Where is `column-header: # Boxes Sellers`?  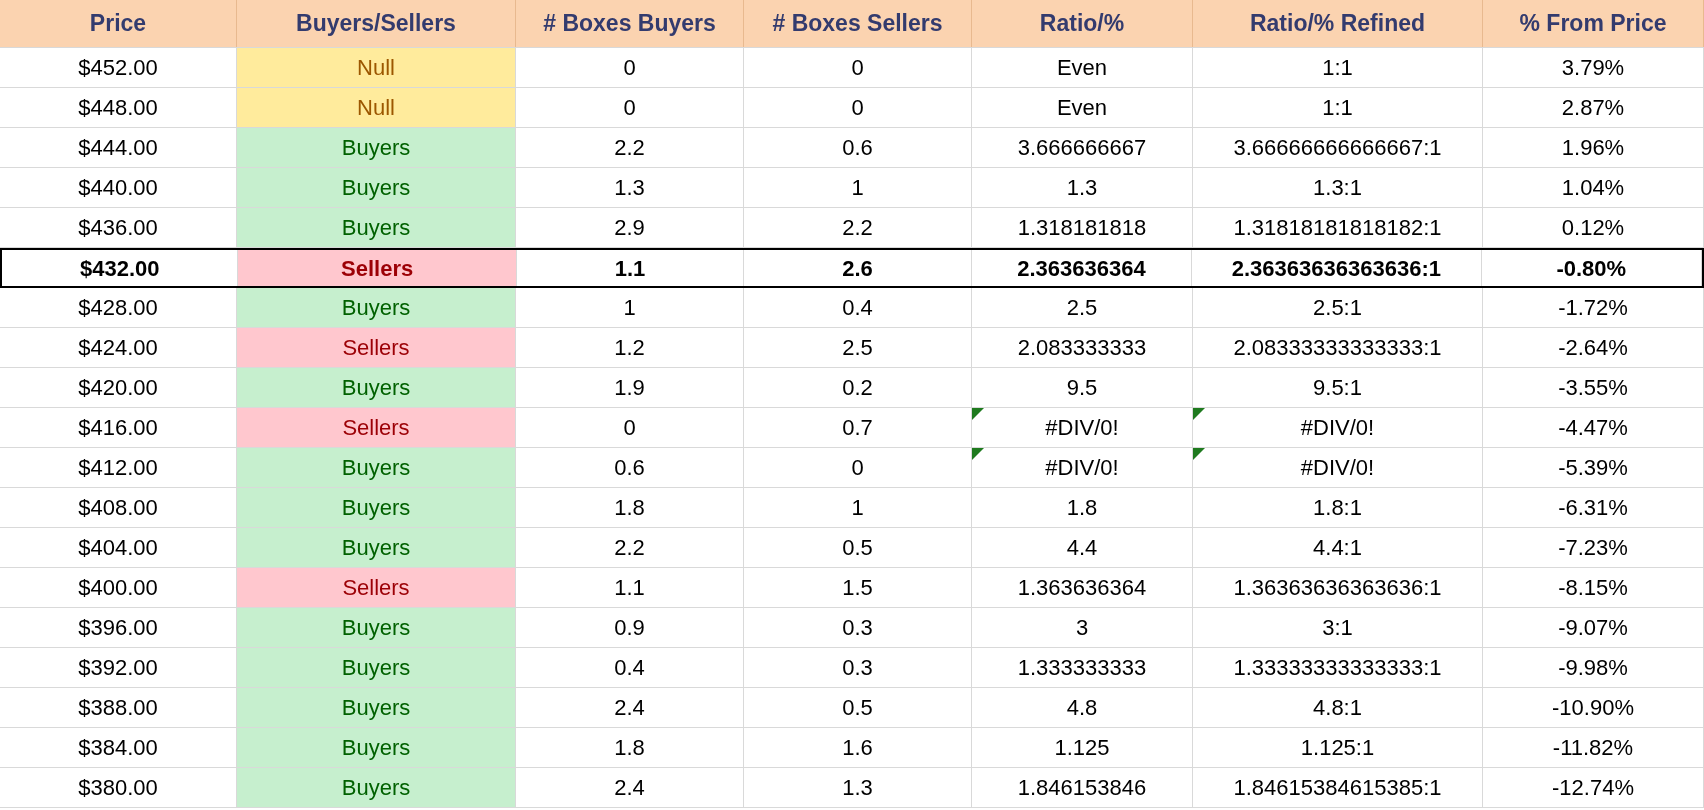 column-header: # Boxes Sellers is located at coordinates (858, 23).